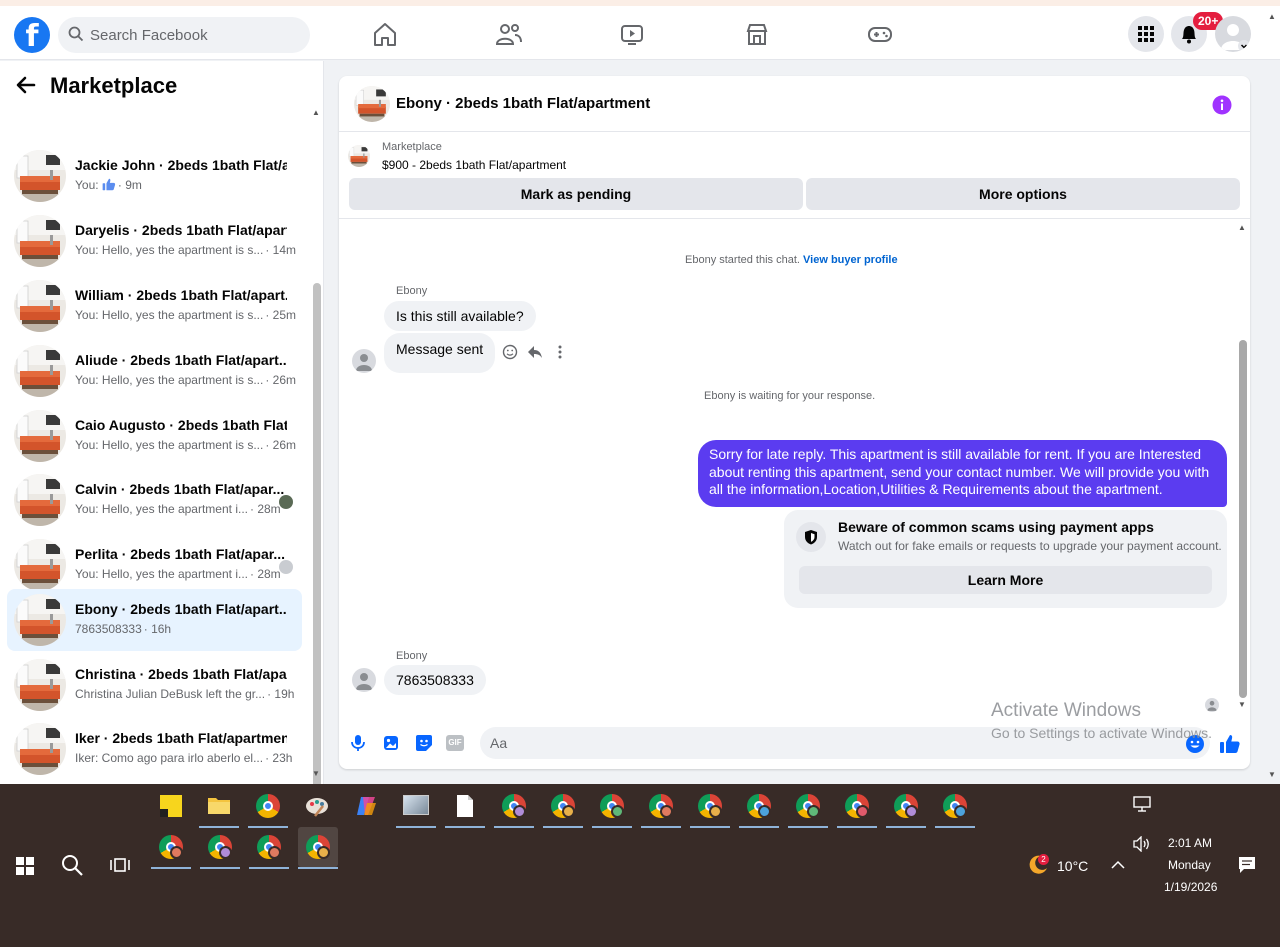  I want to click on gaming-icon, so click(880, 34).